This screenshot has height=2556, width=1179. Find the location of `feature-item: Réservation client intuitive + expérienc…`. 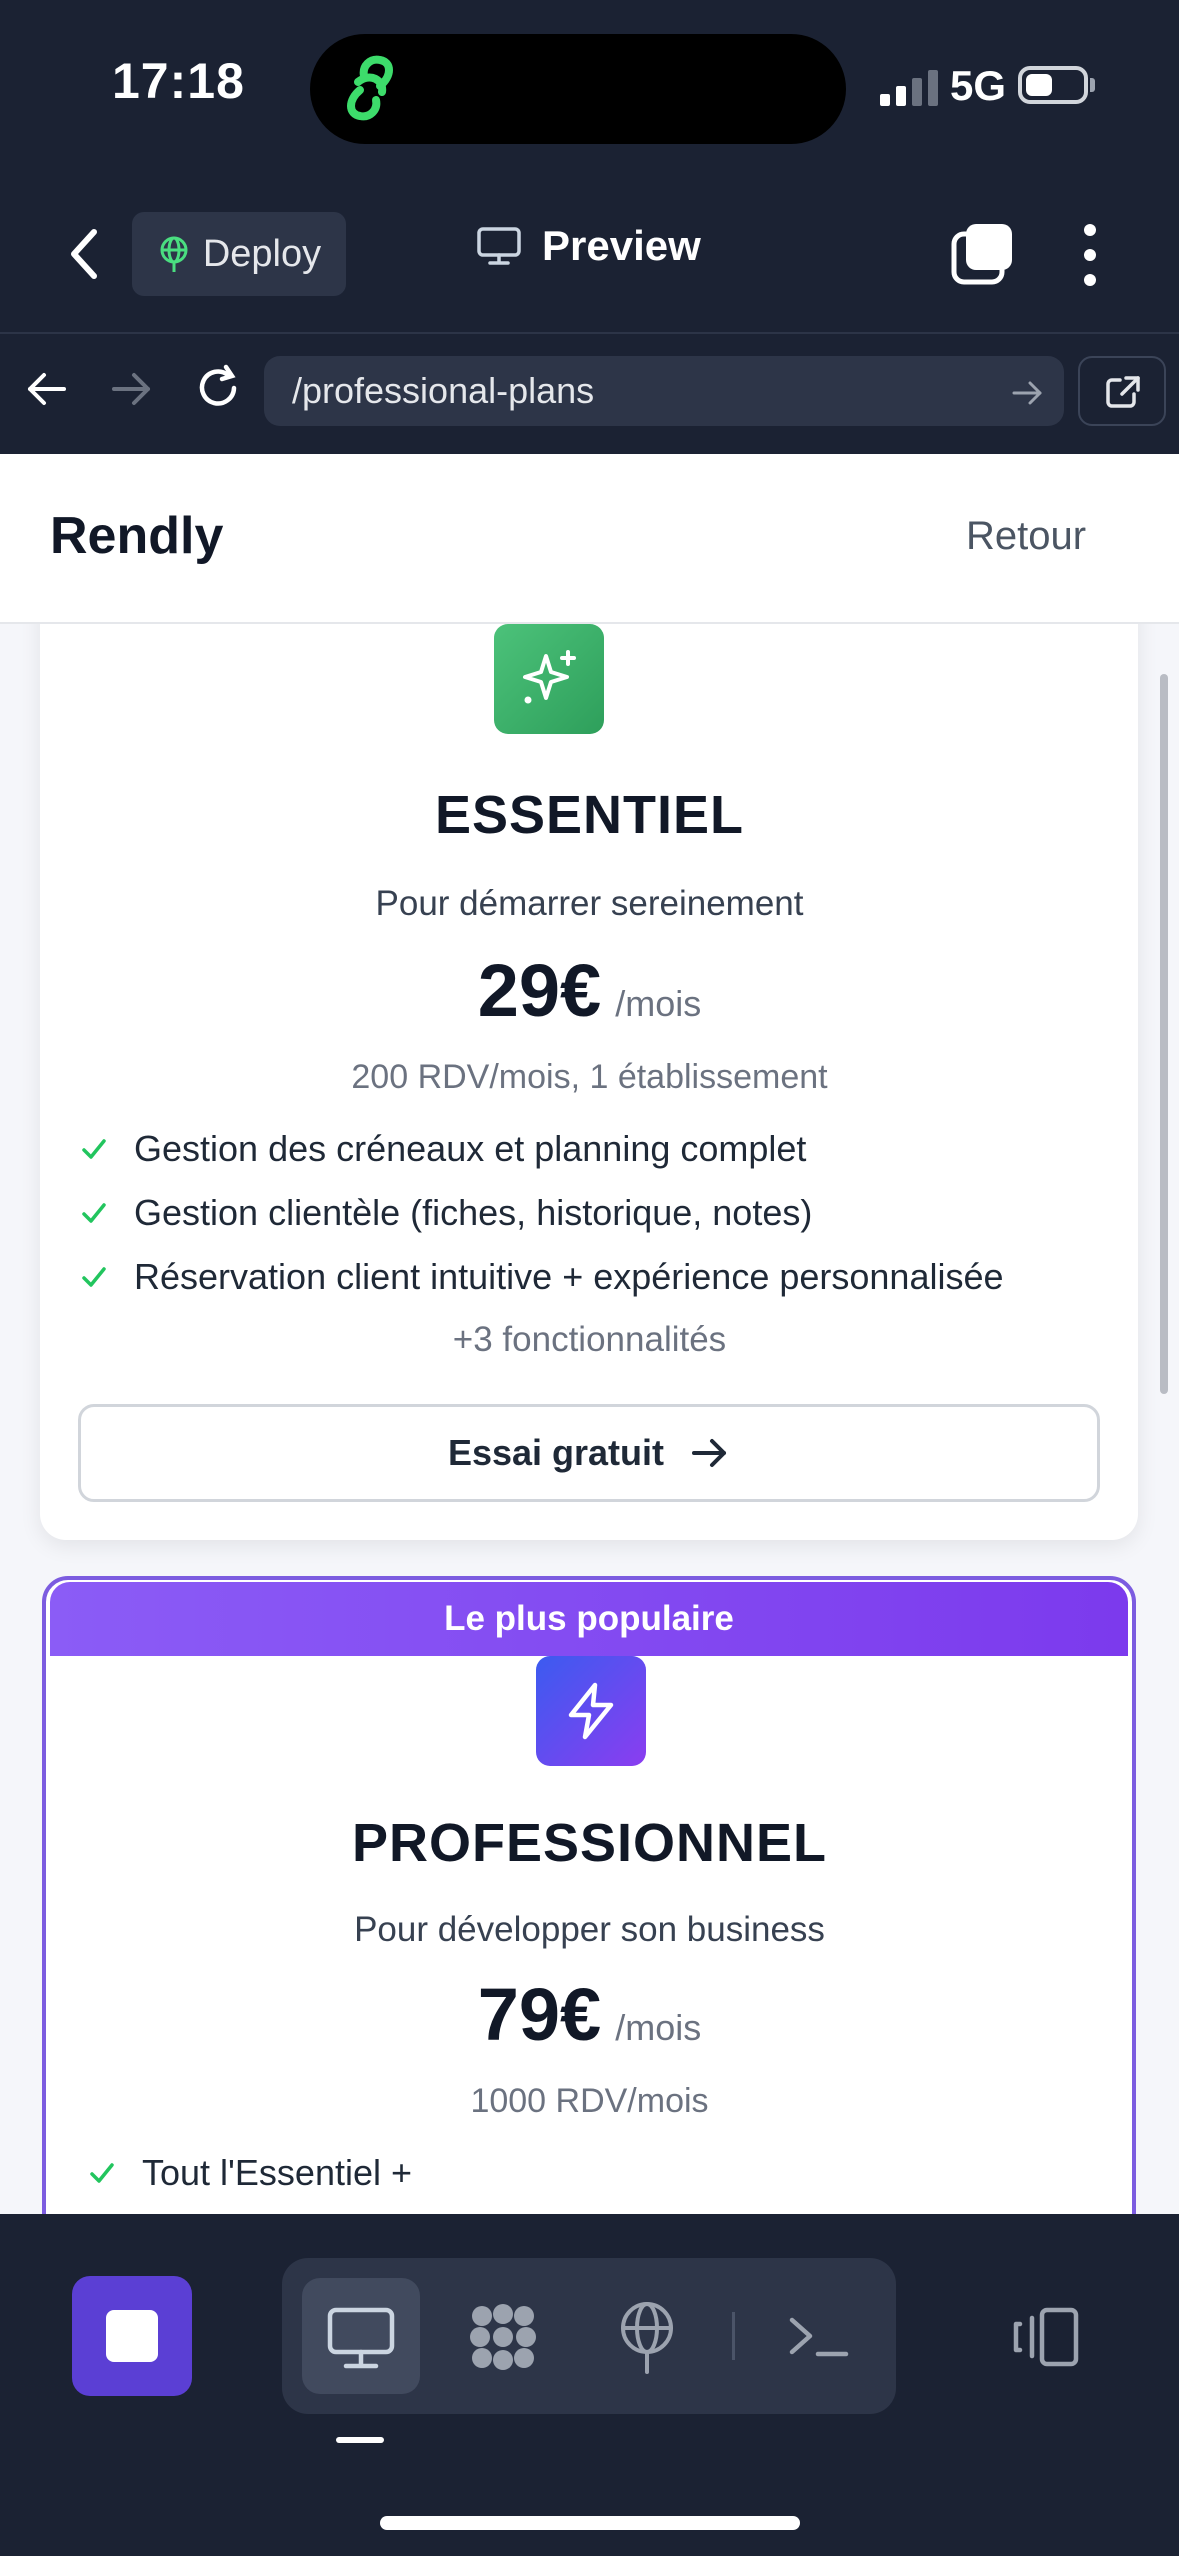

feature-item: Réservation client intuitive + expérienc… is located at coordinates (542, 1277).